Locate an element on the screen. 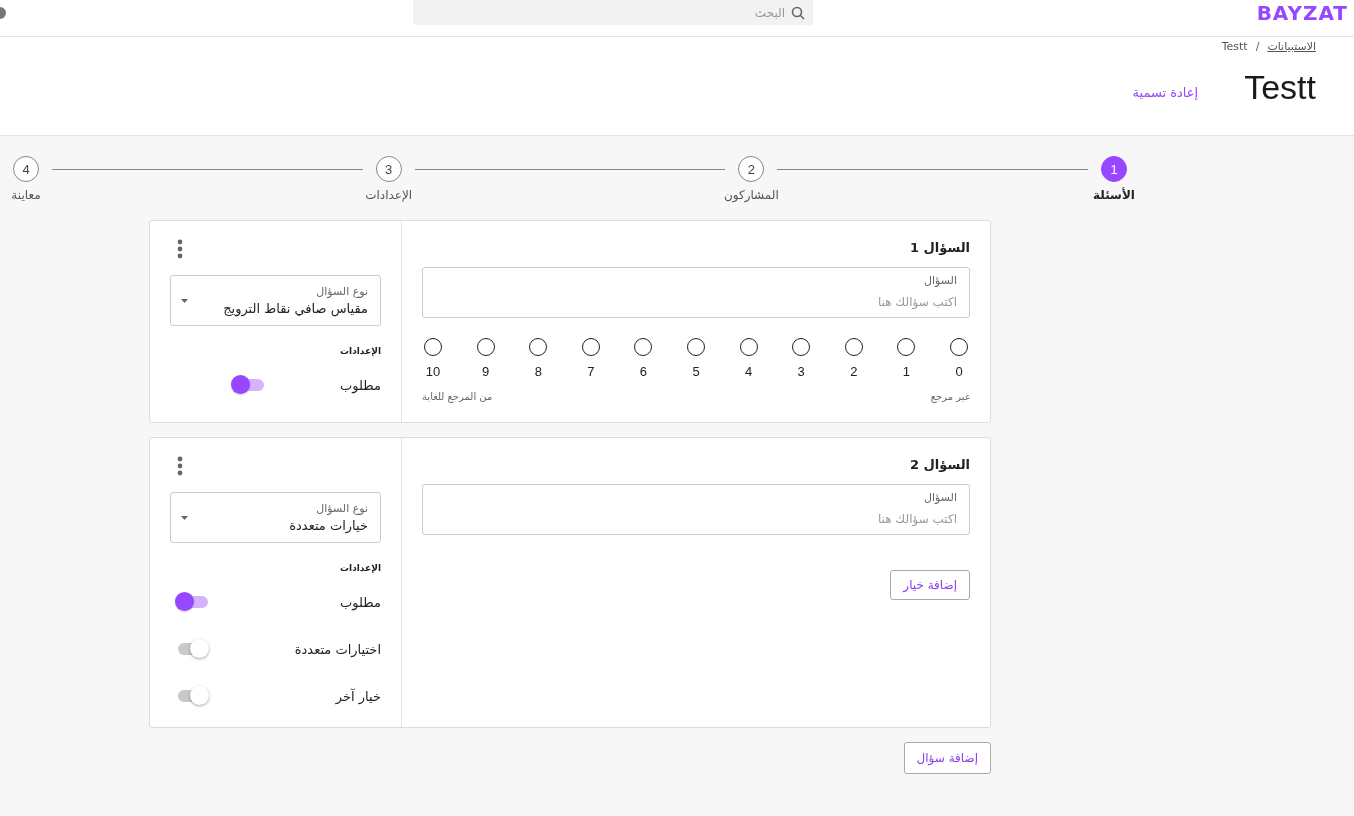  breadcrumb-link: الاستبيانات is located at coordinates (1291, 46).